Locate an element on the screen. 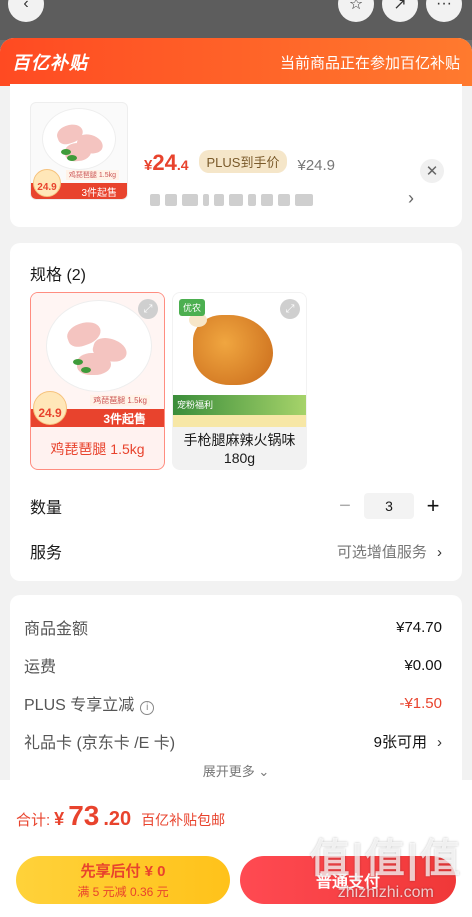 The width and height of the screenshot is (472, 917). goods-amount-value: ¥74.70 is located at coordinates (419, 627).